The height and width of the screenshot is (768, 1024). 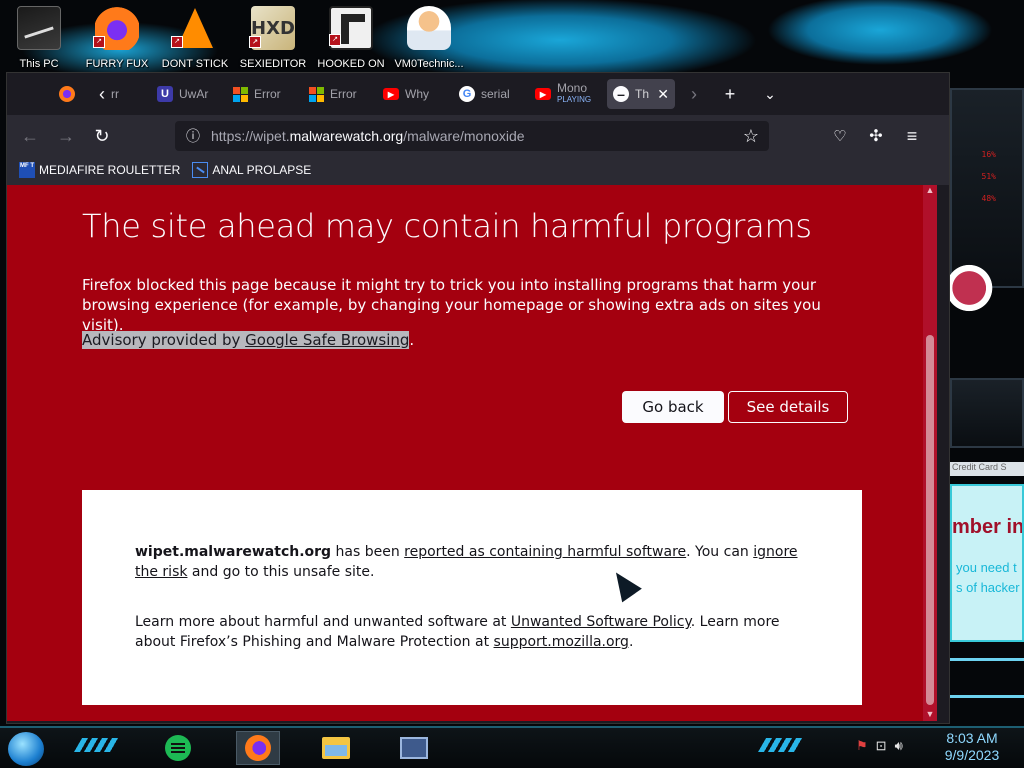 What do you see at coordinates (258, 748) in the screenshot?
I see `taskbar-firefox` at bounding box center [258, 748].